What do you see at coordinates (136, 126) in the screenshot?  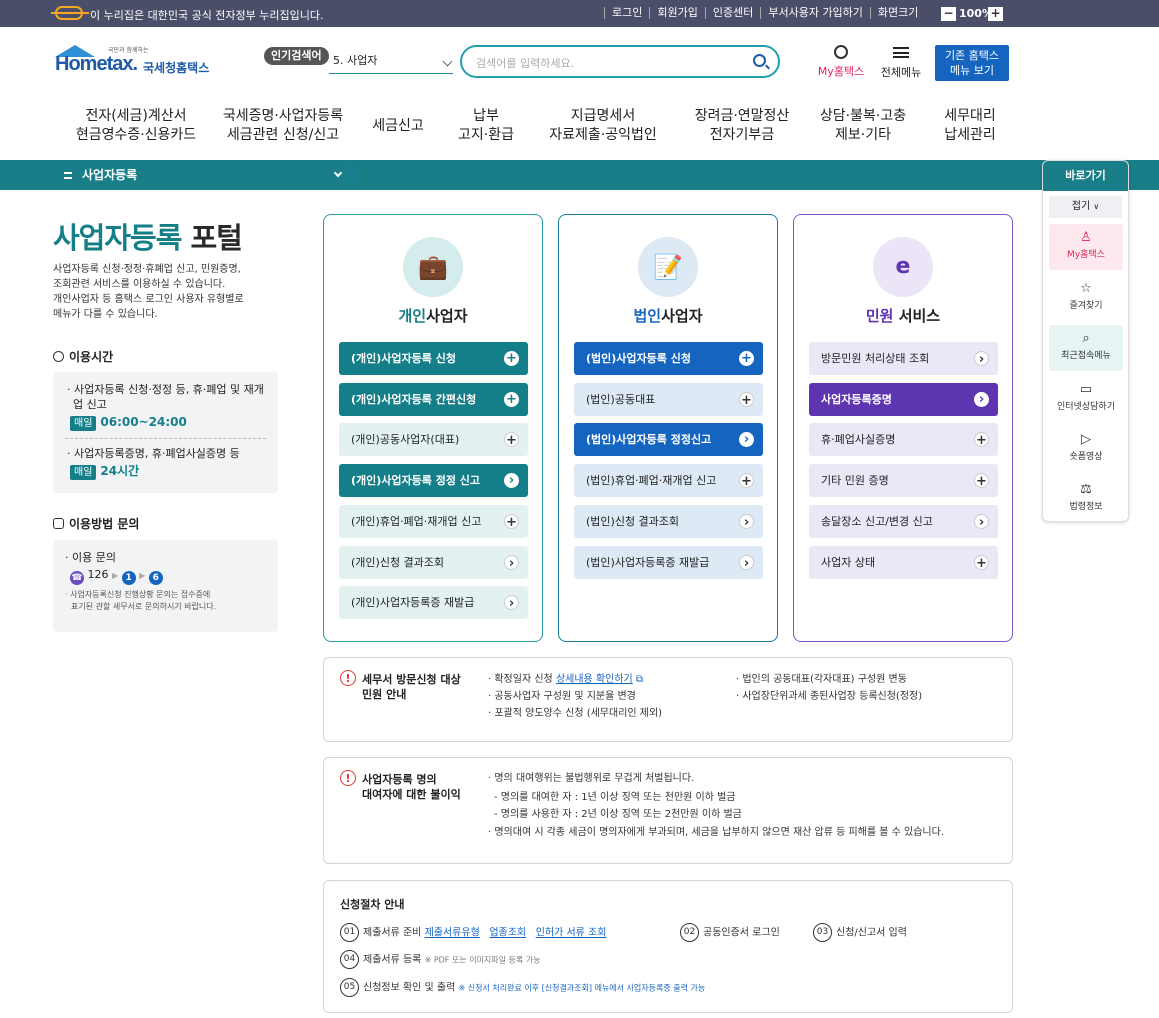 I see `gnb-einvoice: 전자(세금)계산서 현금영수증·신용카드` at bounding box center [136, 126].